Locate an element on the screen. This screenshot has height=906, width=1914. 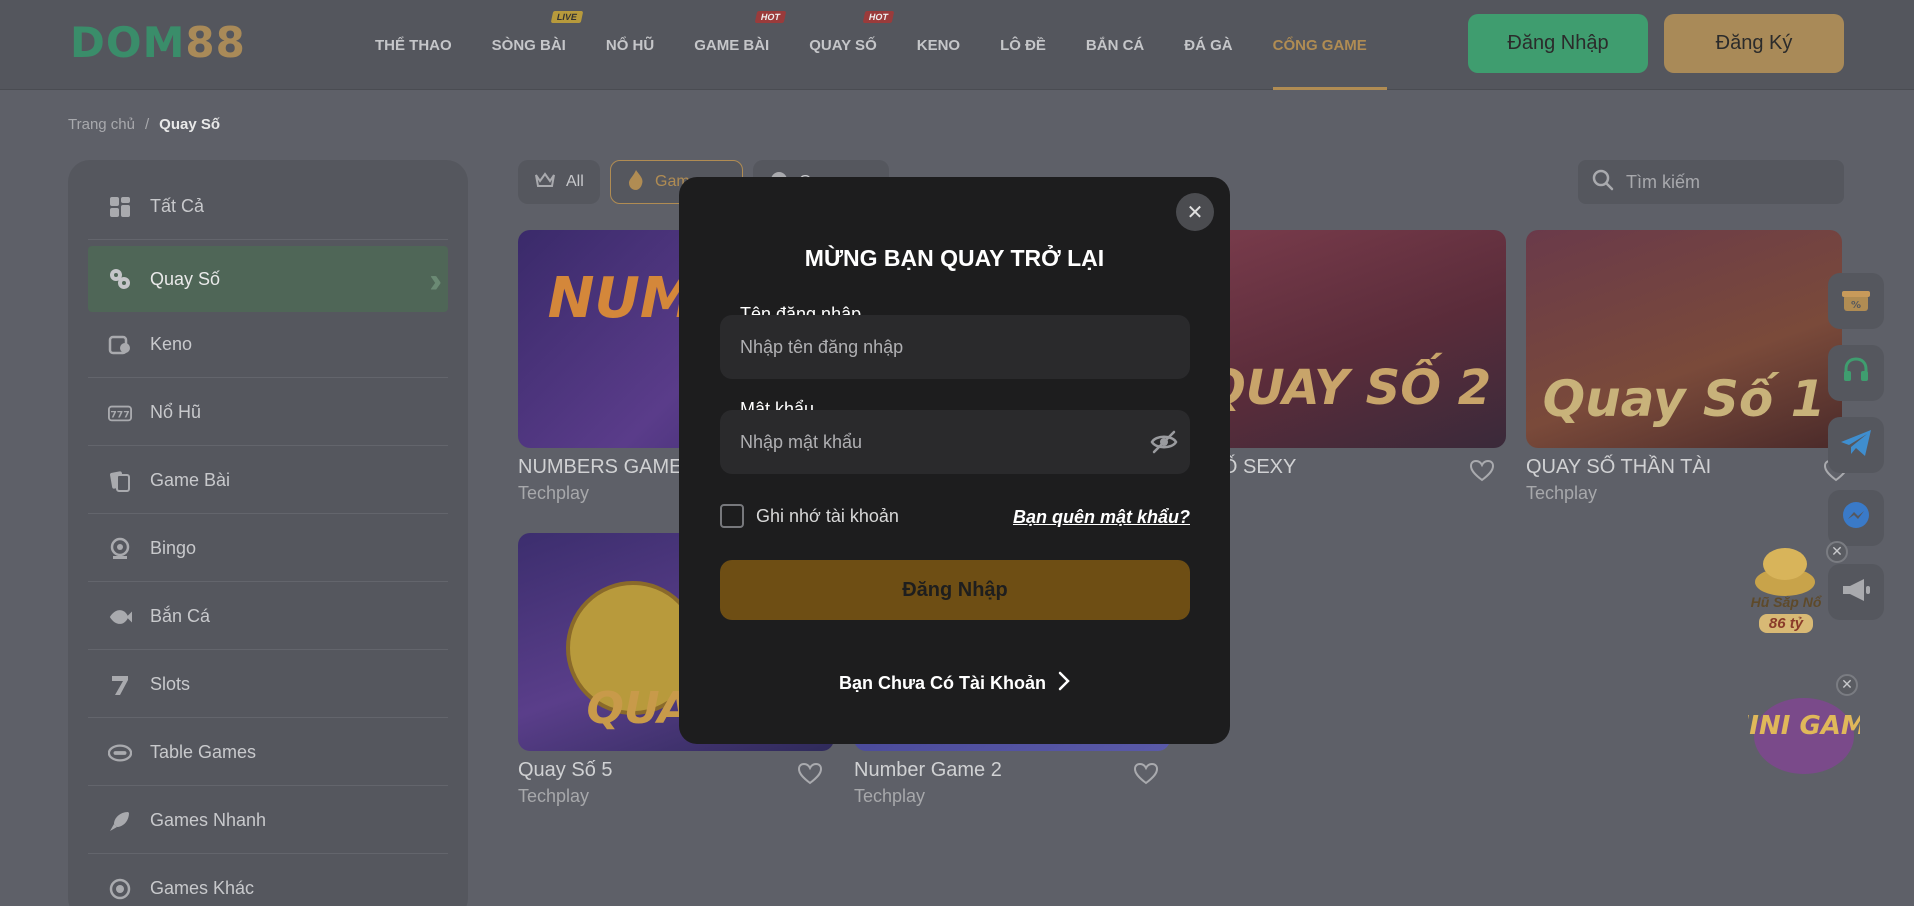
no-account-label: Bạn Chưa Có Tài Khoản is located at coordinates (942, 683).